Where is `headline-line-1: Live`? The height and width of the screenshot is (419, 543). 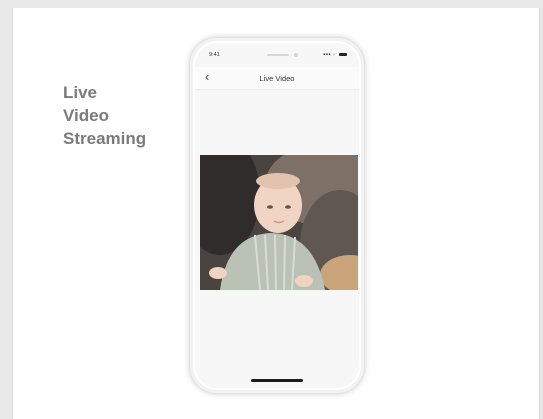 headline-line-1: Live is located at coordinates (80, 92).